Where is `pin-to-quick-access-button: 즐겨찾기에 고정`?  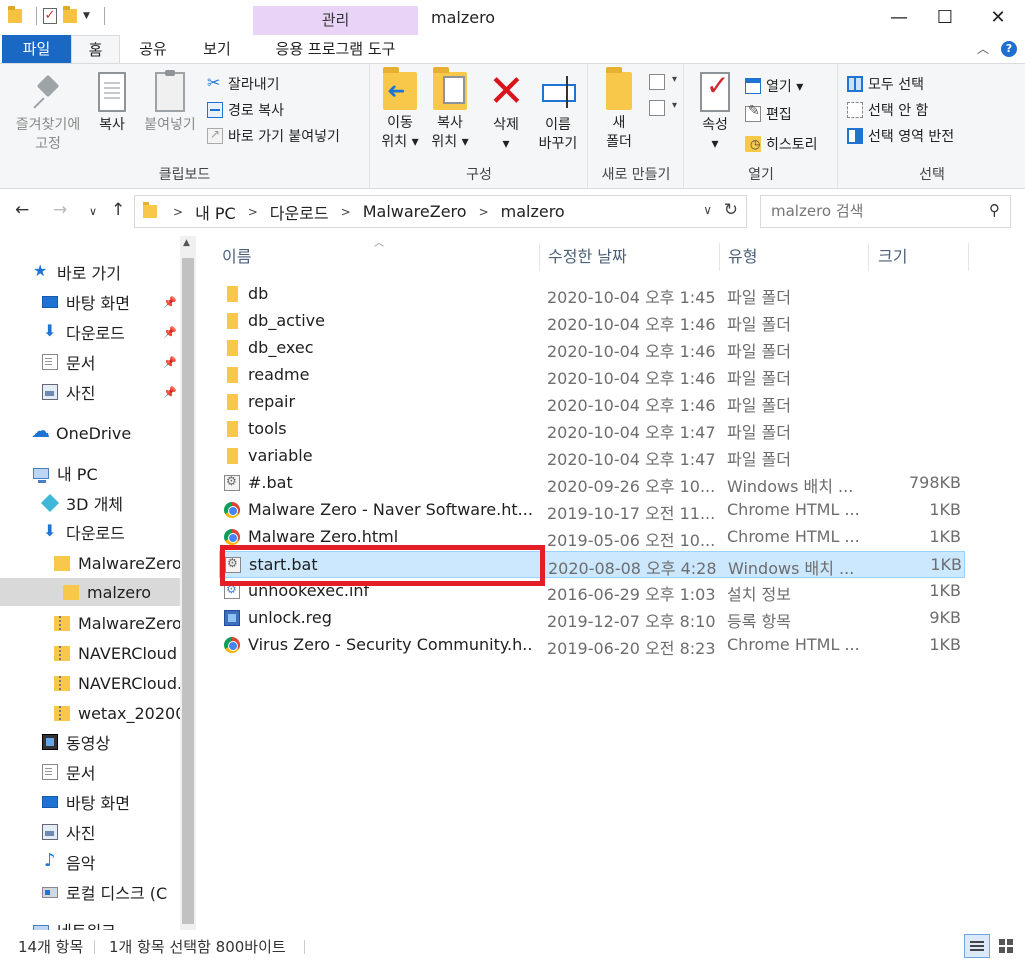
pin-to-quick-access-button: 즐겨찾기에 고정 is located at coordinates (48, 113).